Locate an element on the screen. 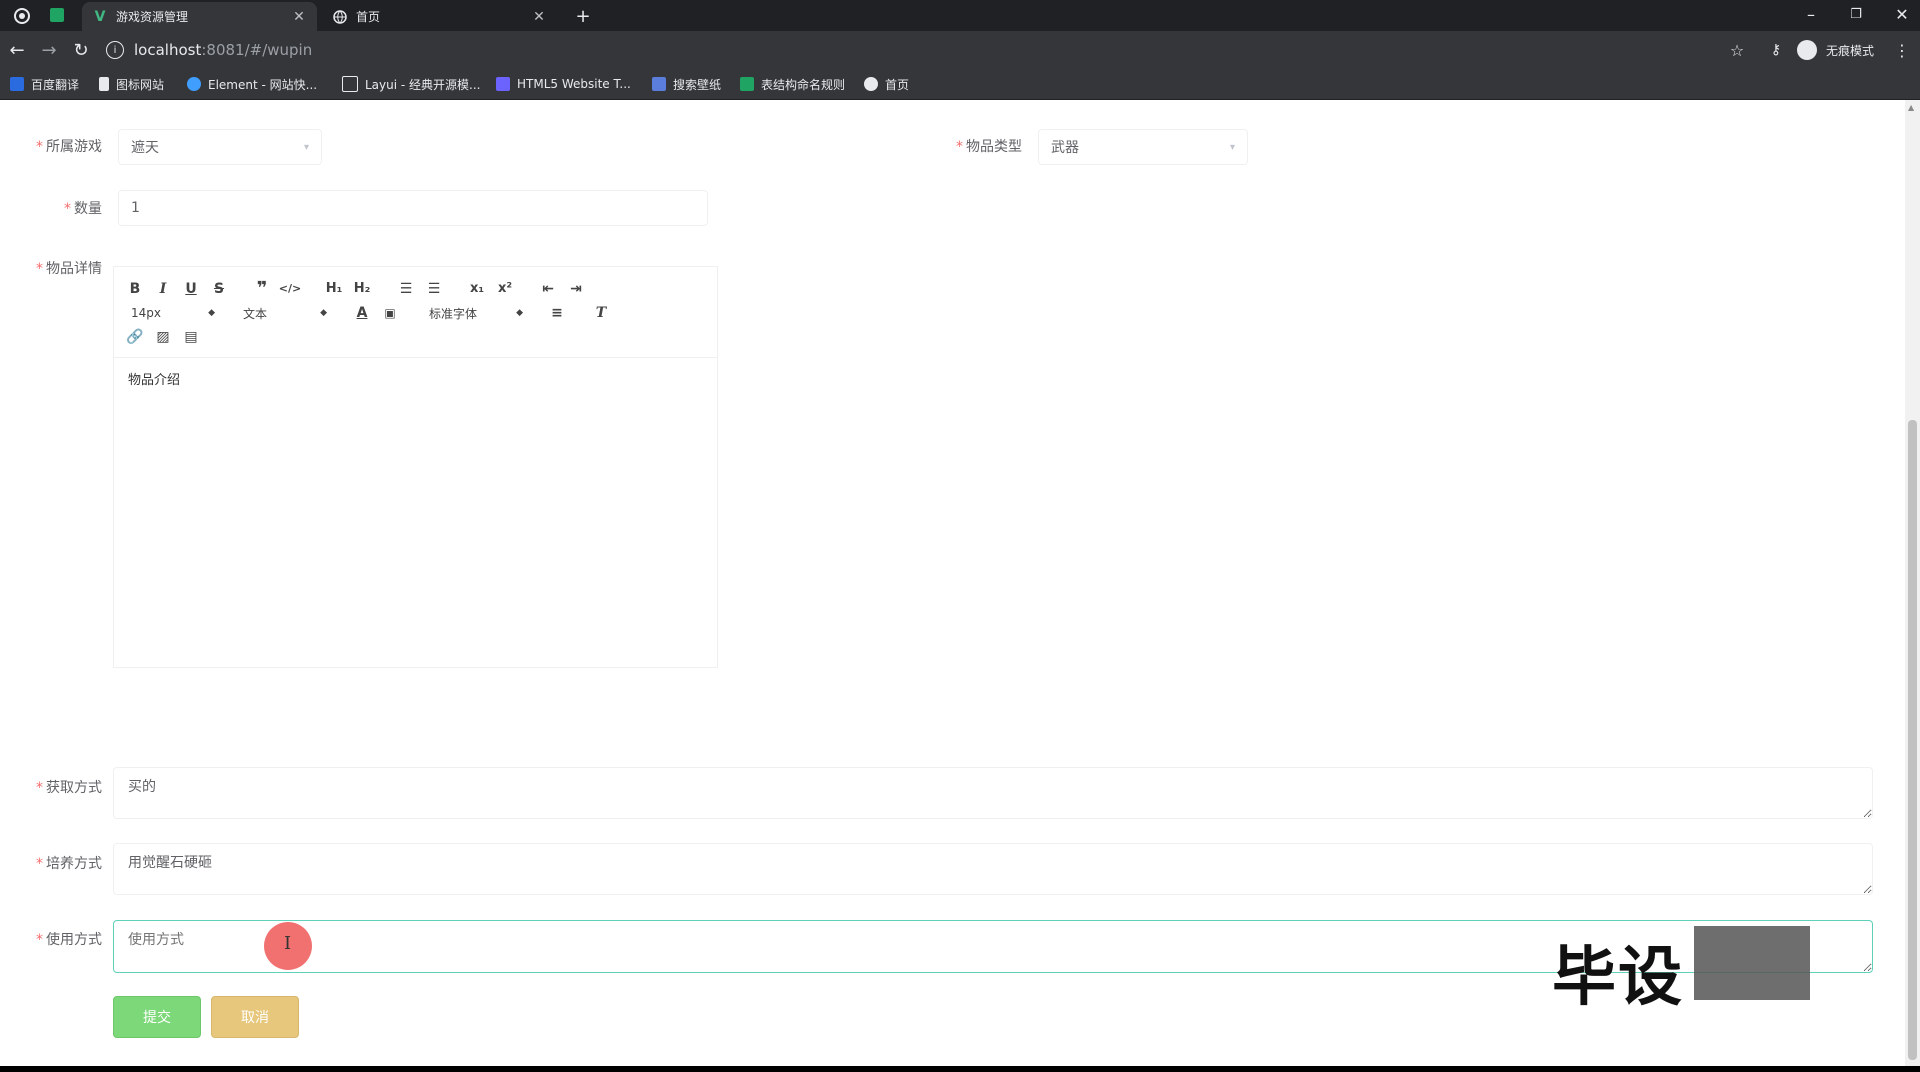 This screenshot has width=1920, height=1072. clear-format-icon: T is located at coordinates (601, 313).